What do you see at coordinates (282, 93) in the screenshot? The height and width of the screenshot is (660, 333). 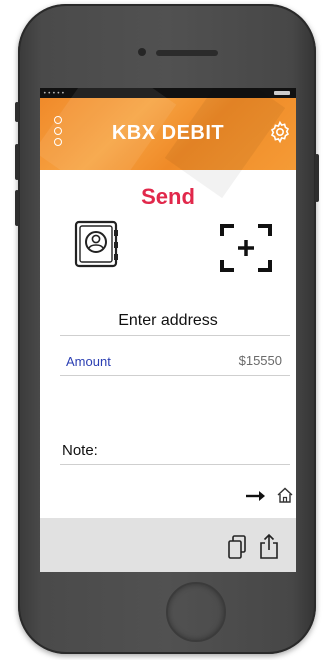 I see `battery-icon` at bounding box center [282, 93].